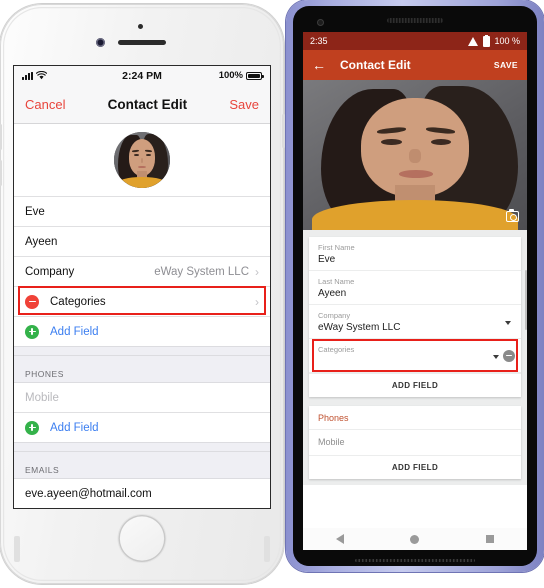  I want to click on android-bottom-speaker, so click(415, 560).